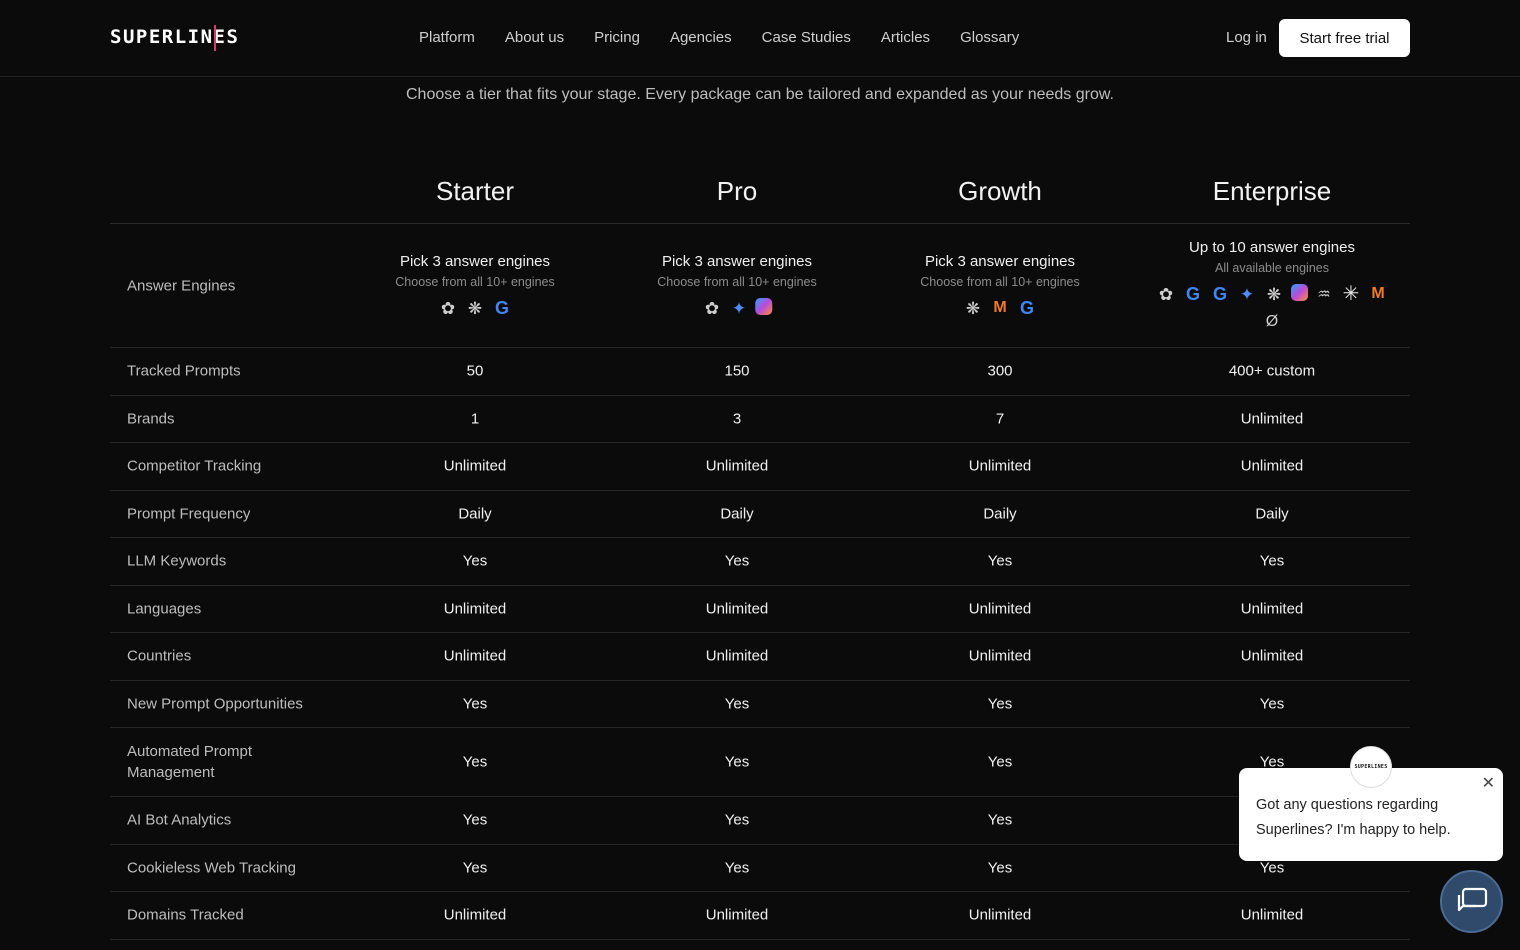  I want to click on table-cell: 300, so click(1000, 371).